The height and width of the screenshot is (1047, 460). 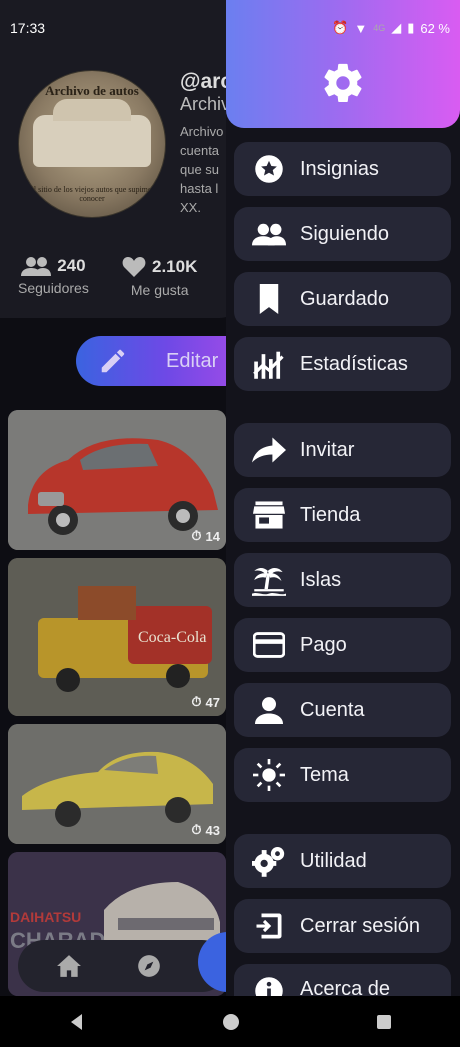 What do you see at coordinates (269, 580) in the screenshot?
I see `island-icon` at bounding box center [269, 580].